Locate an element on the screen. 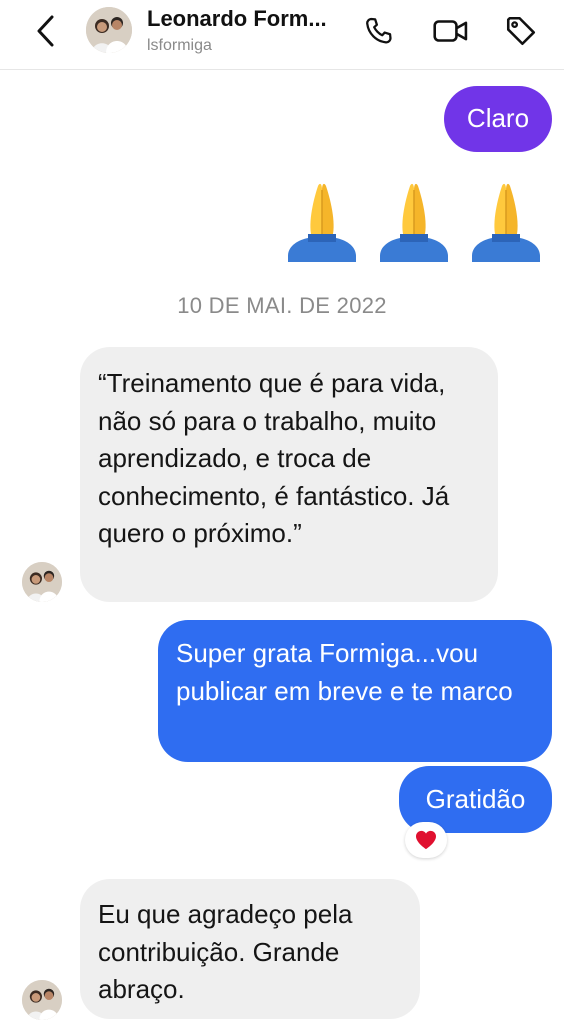 Image resolution: width=564 pixels, height=1024 pixels. message-text: Gratidão is located at coordinates (475, 798).